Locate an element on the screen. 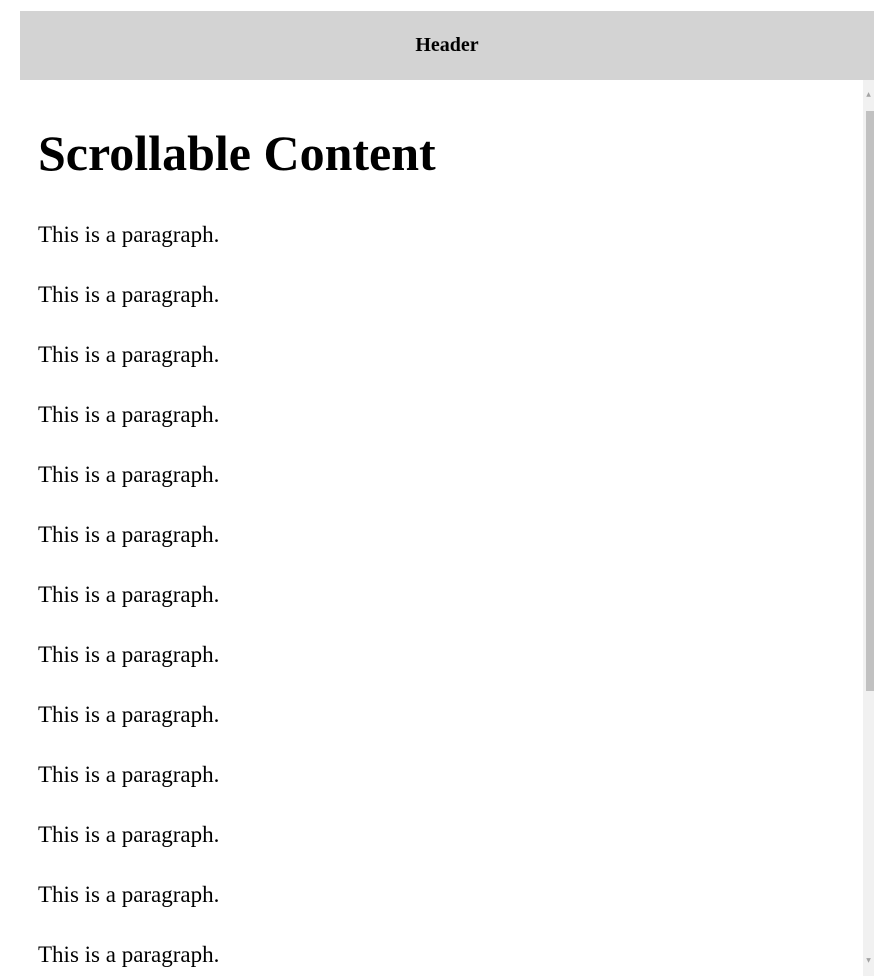 Image resolution: width=874 pixels, height=976 pixels. vertical-scrollbar: ▲ ▼ is located at coordinates (868, 528).